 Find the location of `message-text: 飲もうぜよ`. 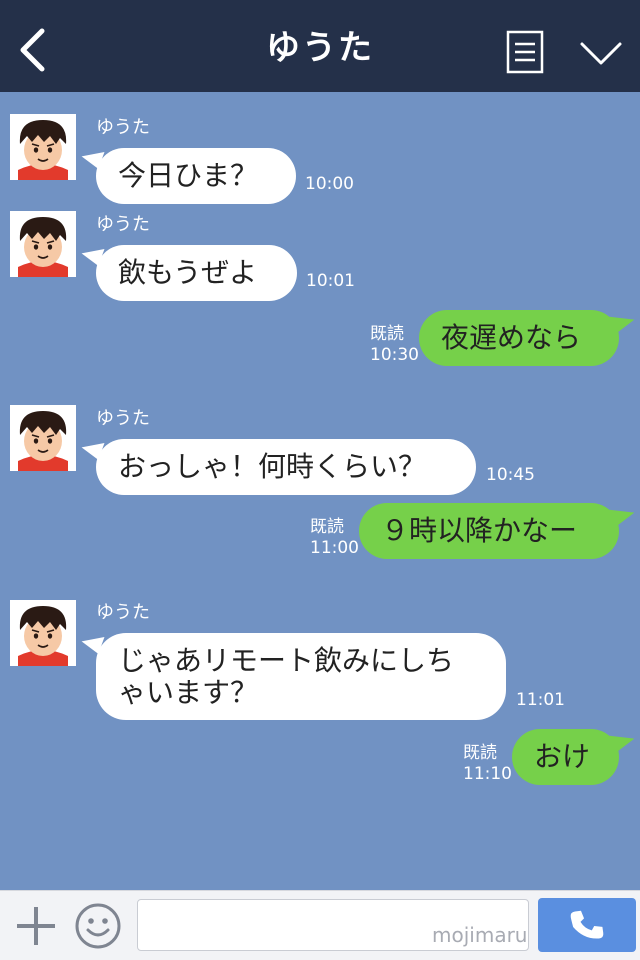

message-text: 飲もうぜよ is located at coordinates (188, 272).